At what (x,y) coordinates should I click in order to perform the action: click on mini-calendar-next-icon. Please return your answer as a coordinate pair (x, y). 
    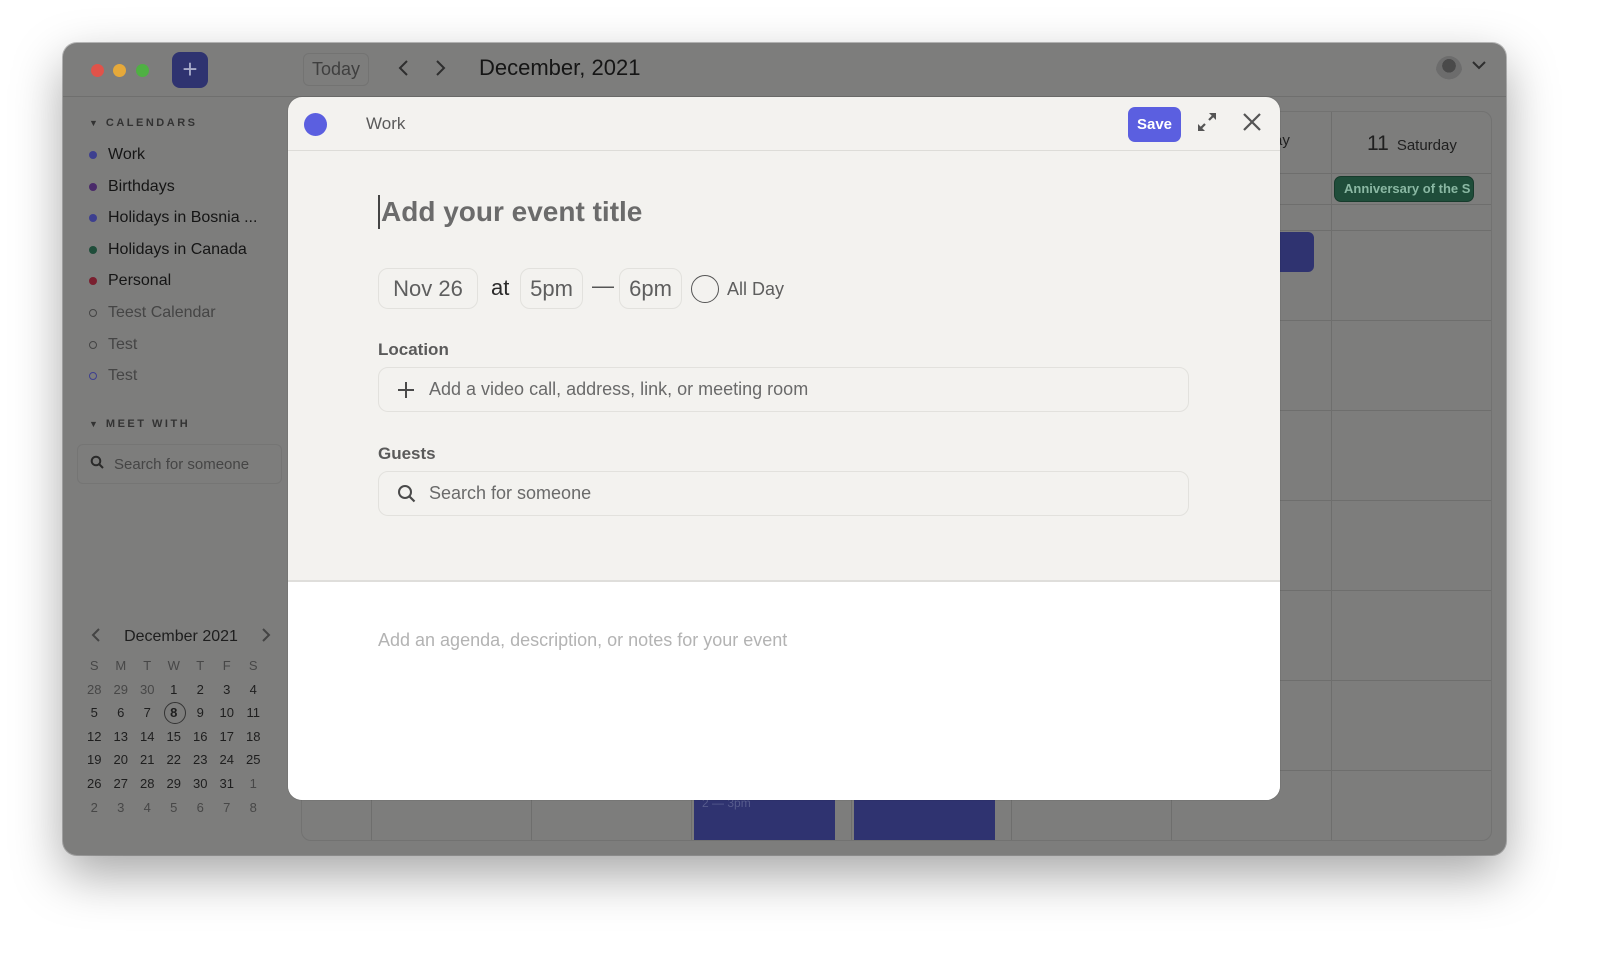
    Looking at the image, I should click on (266, 637).